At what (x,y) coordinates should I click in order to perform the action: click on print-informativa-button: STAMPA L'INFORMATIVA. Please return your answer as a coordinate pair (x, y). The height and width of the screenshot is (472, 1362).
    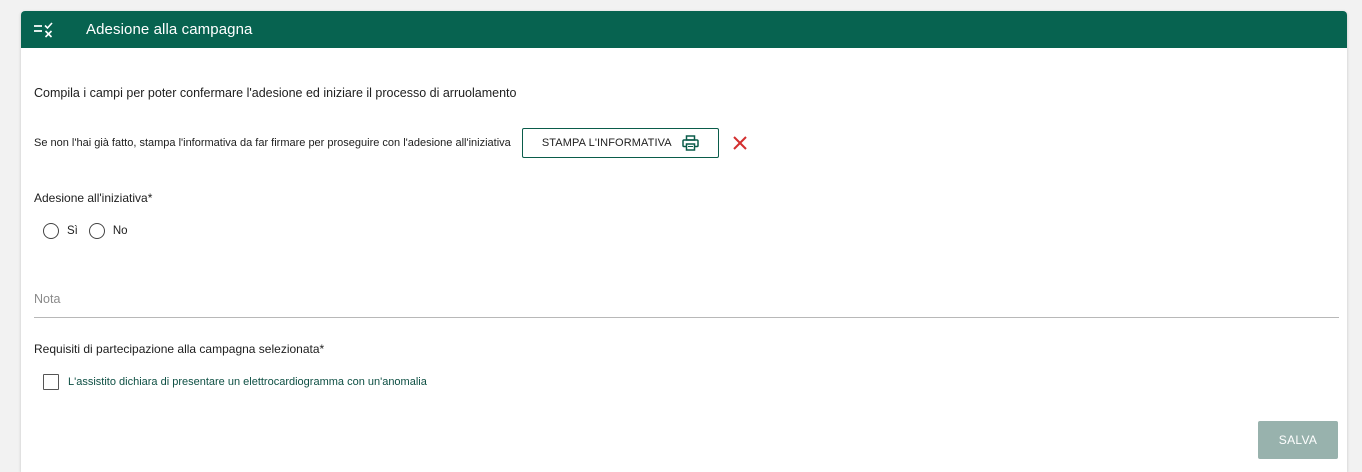
    Looking at the image, I should click on (620, 143).